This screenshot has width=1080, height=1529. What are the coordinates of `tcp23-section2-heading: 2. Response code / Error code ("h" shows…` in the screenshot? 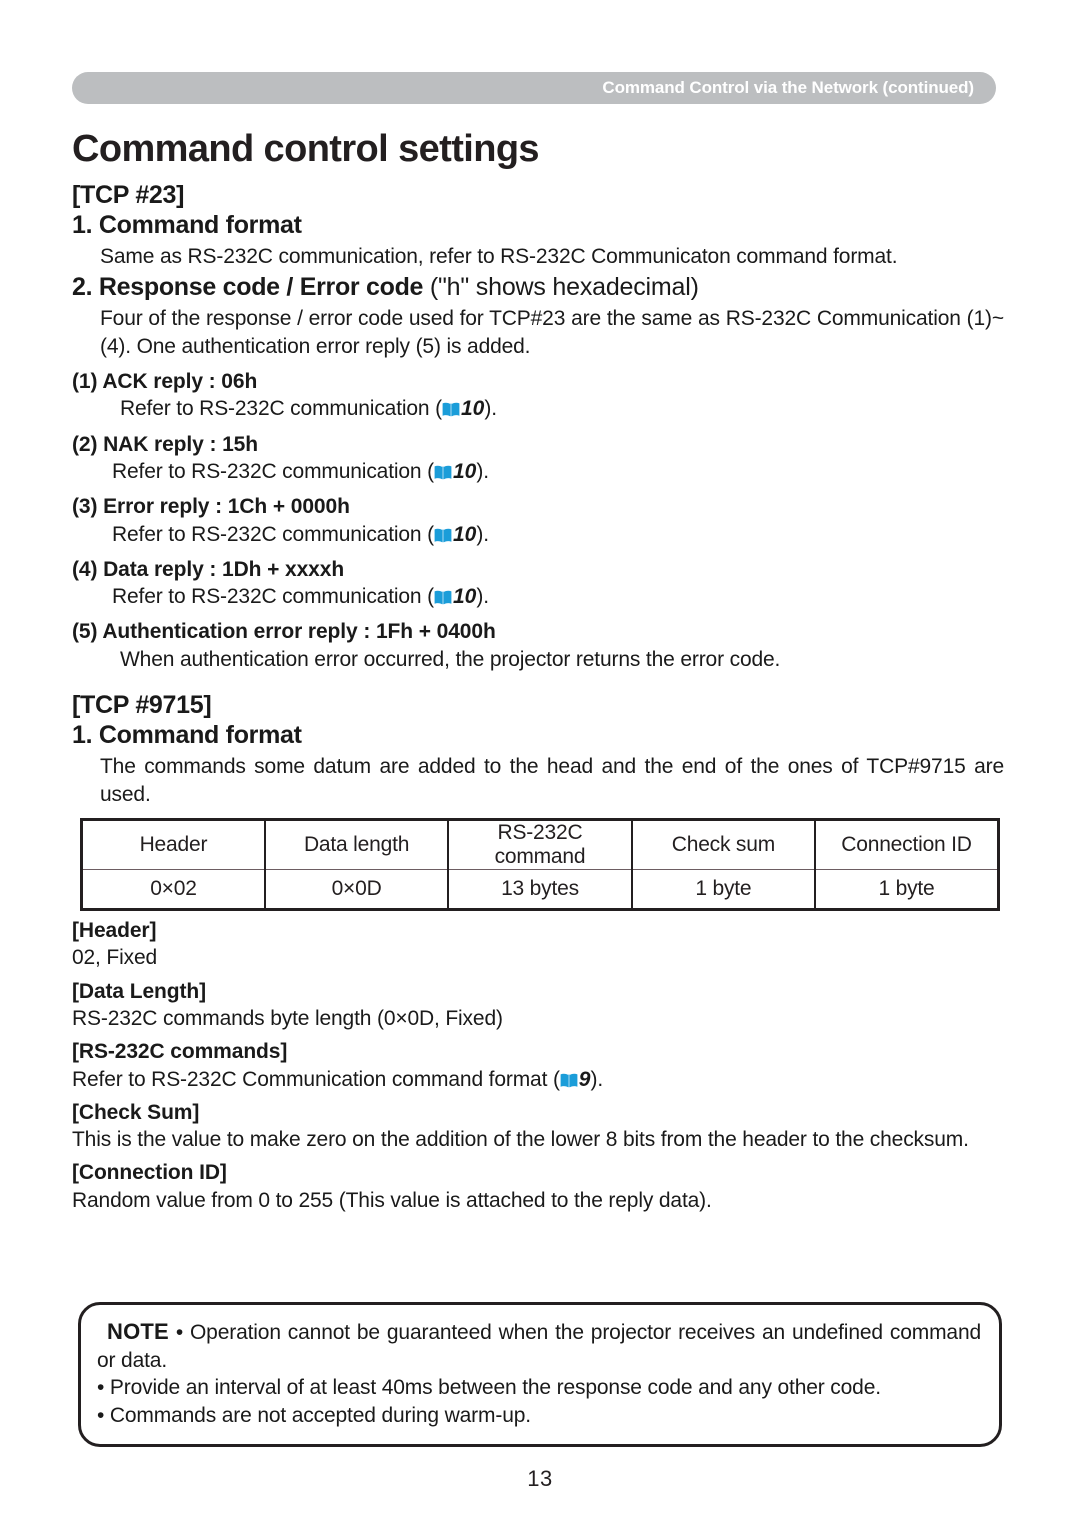 It's located at (540, 287).